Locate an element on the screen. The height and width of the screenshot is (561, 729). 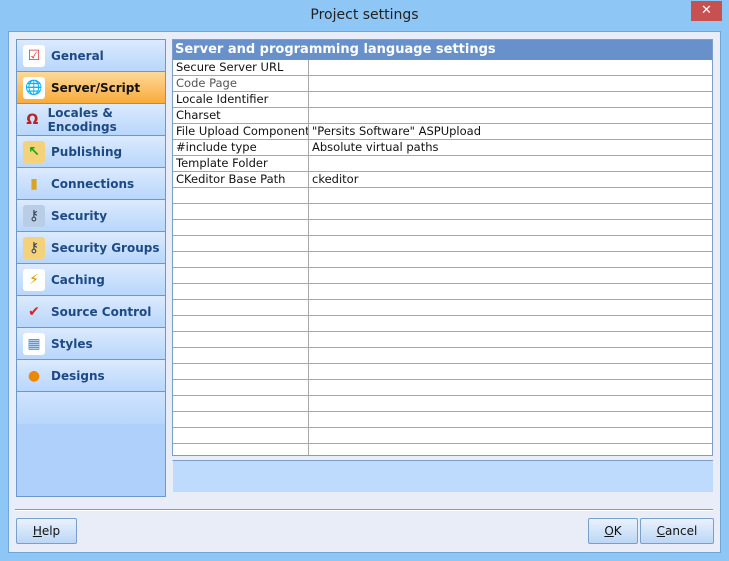
table-row: Code Page is located at coordinates (442, 84).